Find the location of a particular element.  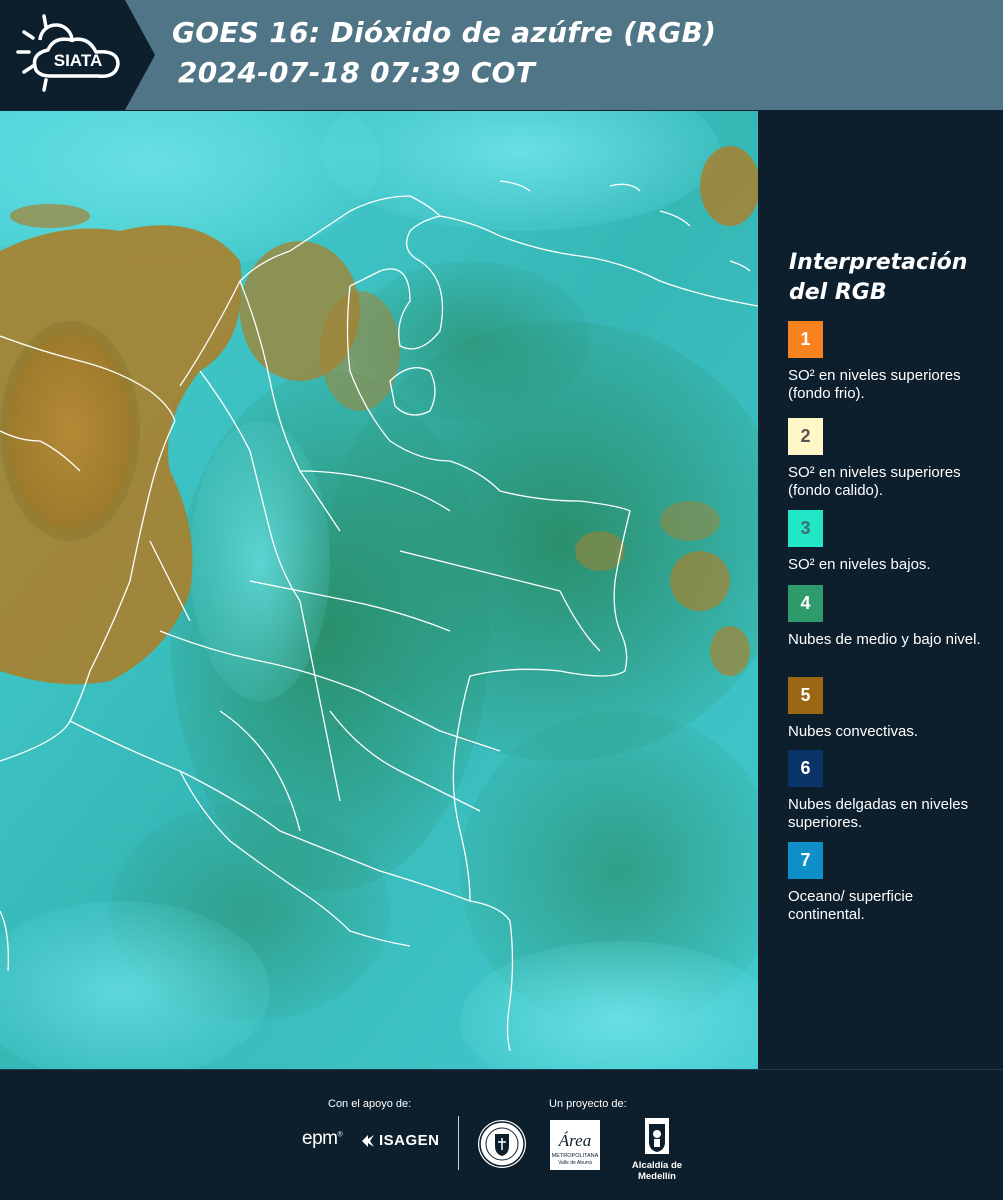

legend-label-7: Oceano/ superficie continental. is located at coordinates (851, 905).